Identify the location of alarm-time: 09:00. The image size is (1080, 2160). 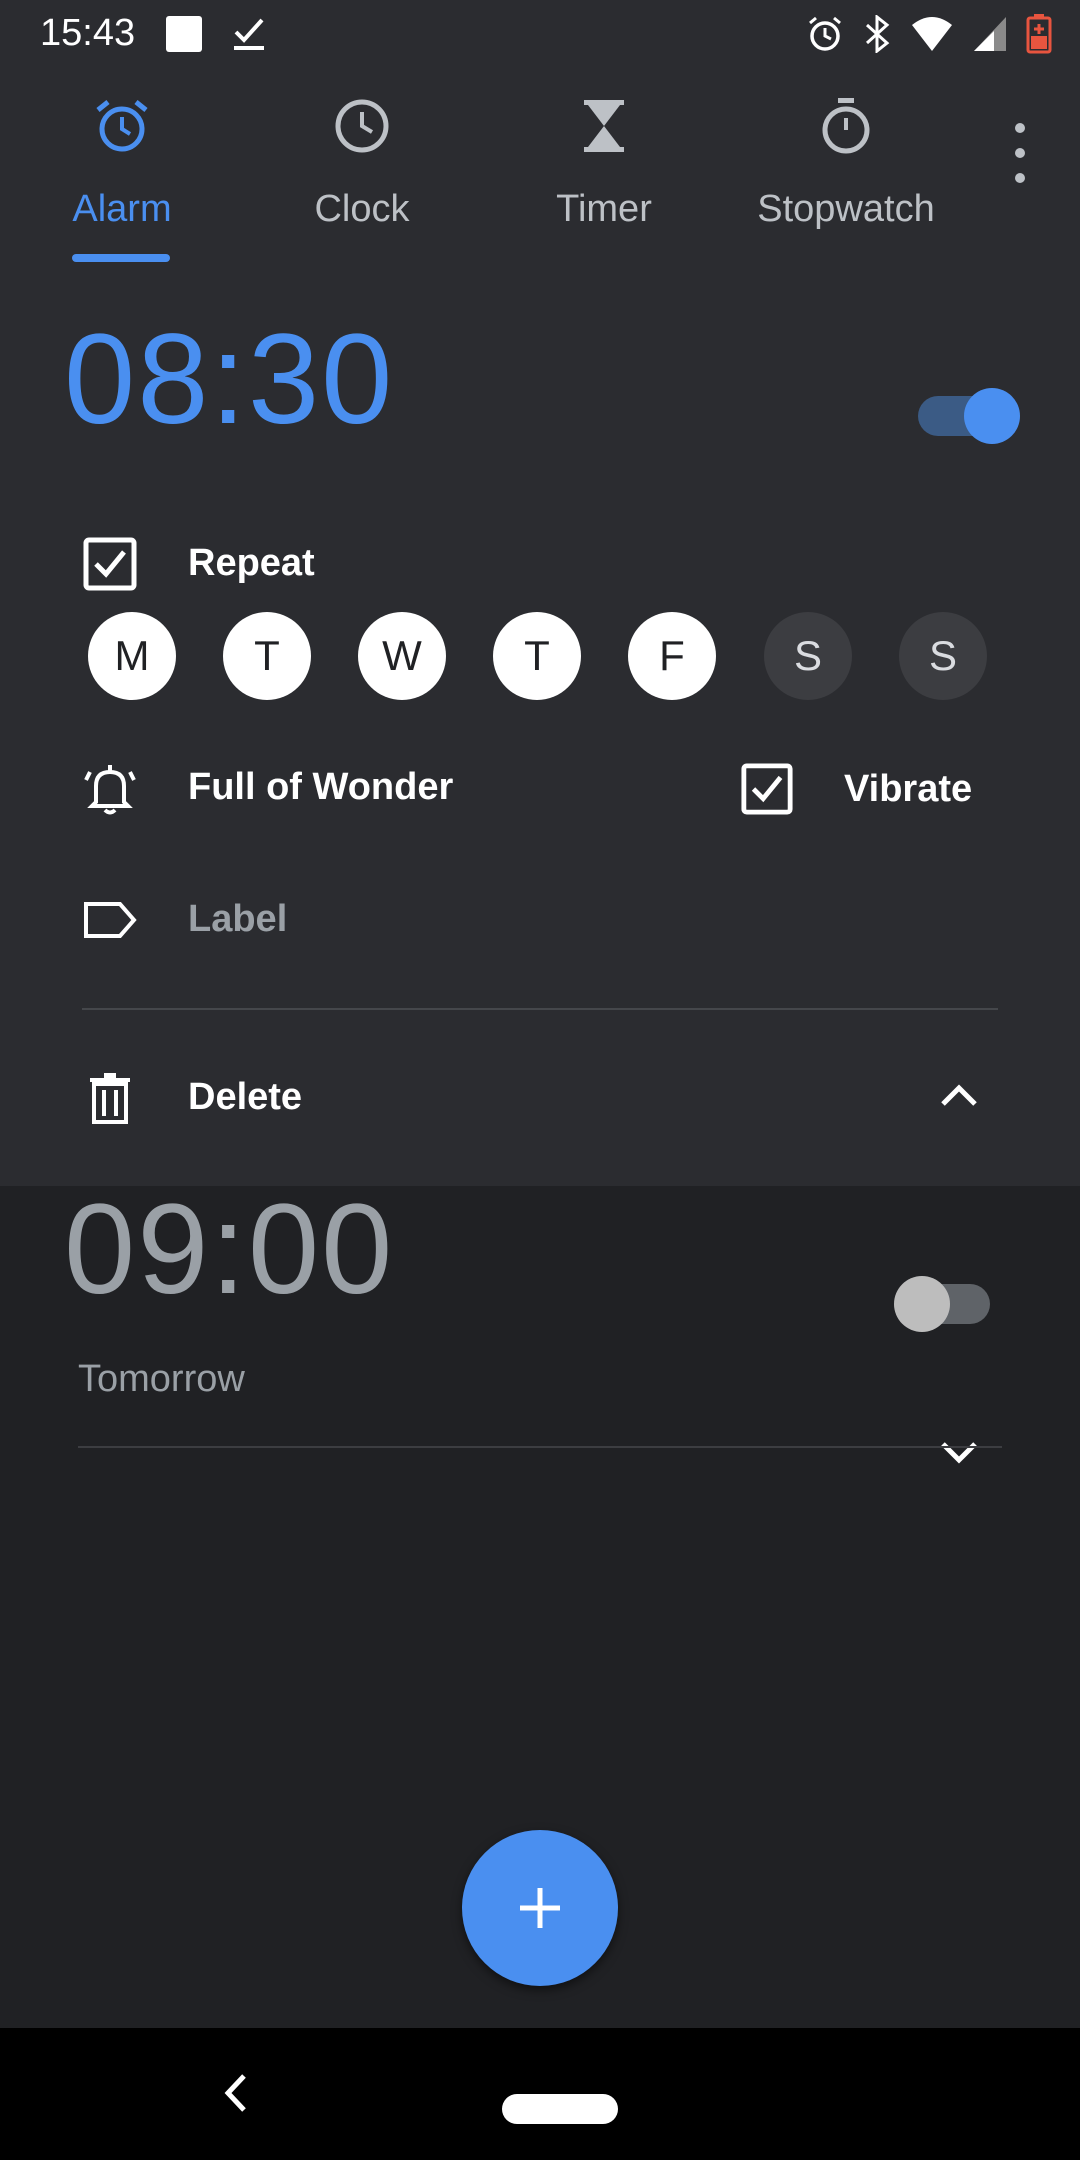
(229, 1249).